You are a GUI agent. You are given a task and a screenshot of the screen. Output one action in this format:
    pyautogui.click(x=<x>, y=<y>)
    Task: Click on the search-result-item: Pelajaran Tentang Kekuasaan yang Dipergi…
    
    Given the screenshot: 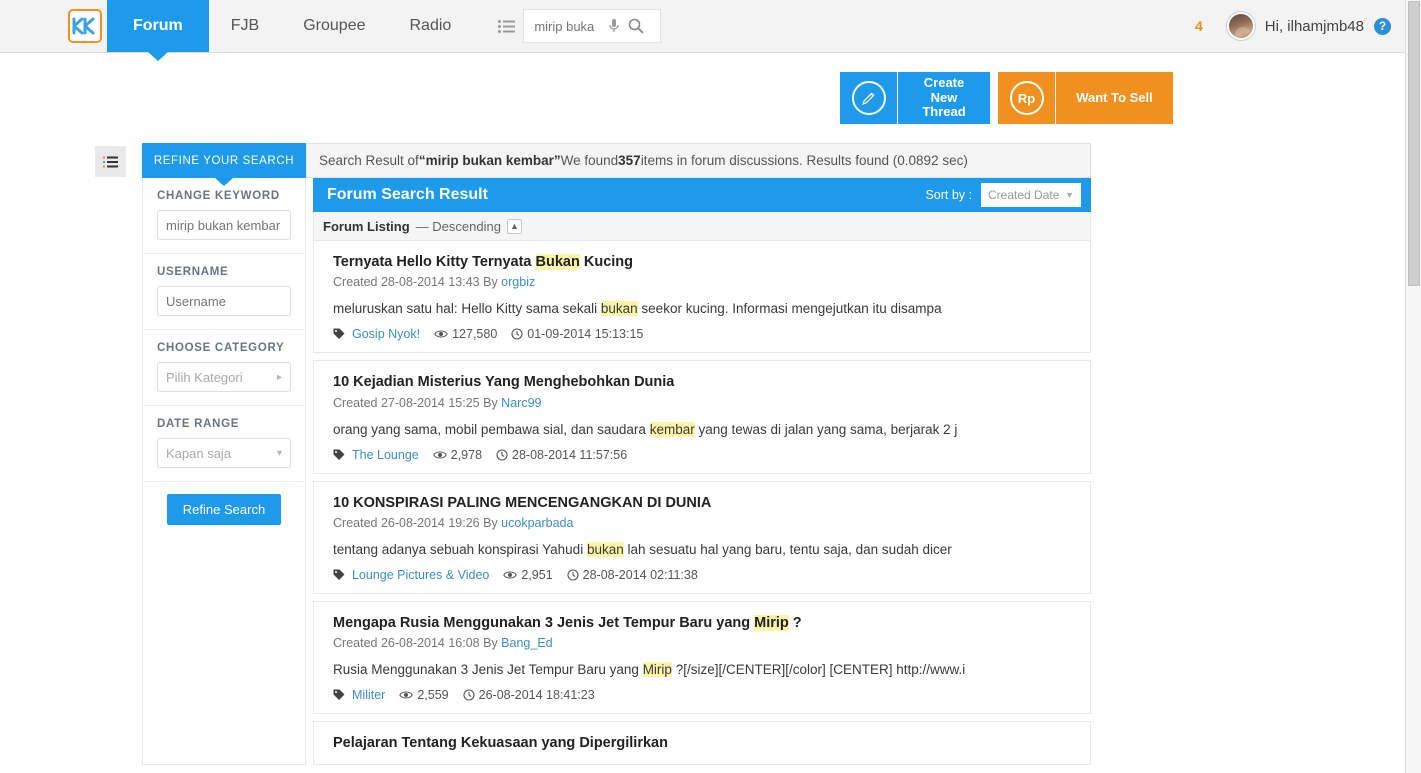 What is the action you would take?
    pyautogui.click(x=702, y=743)
    